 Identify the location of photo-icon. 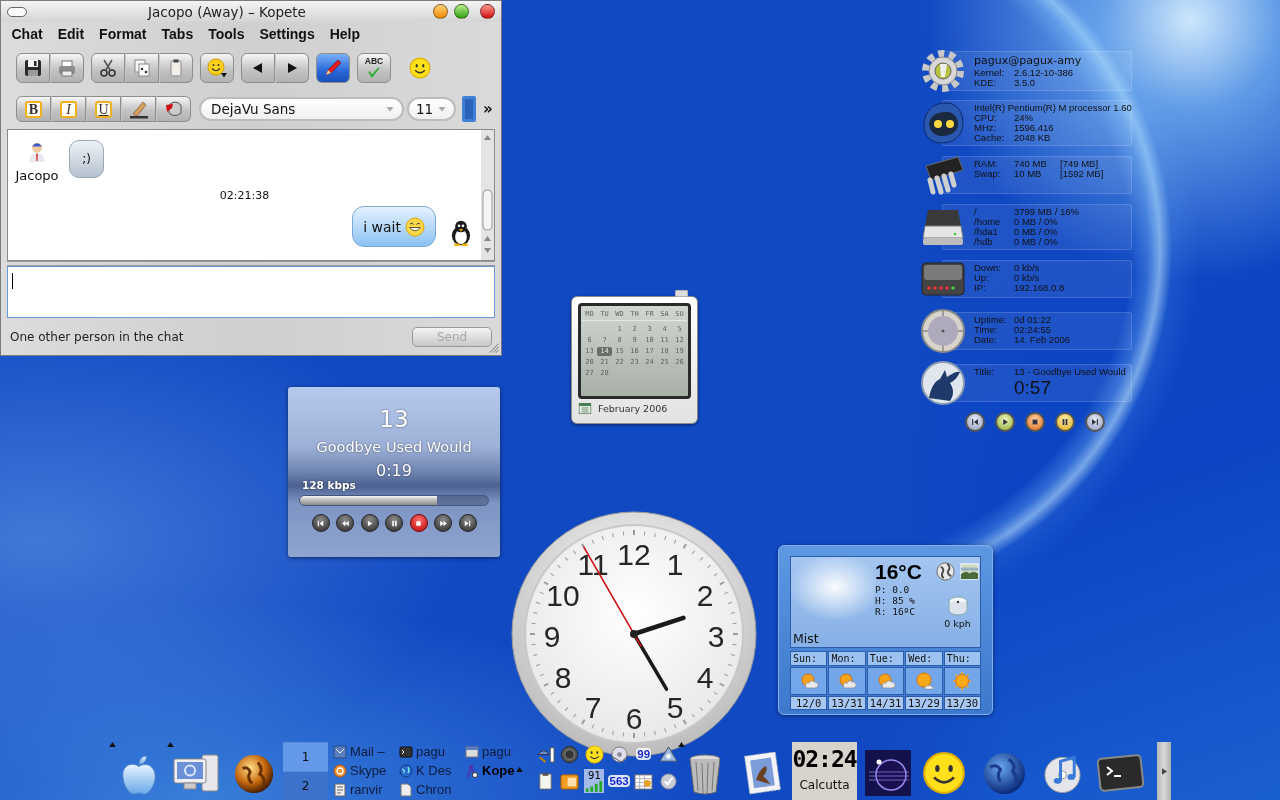
(969, 571).